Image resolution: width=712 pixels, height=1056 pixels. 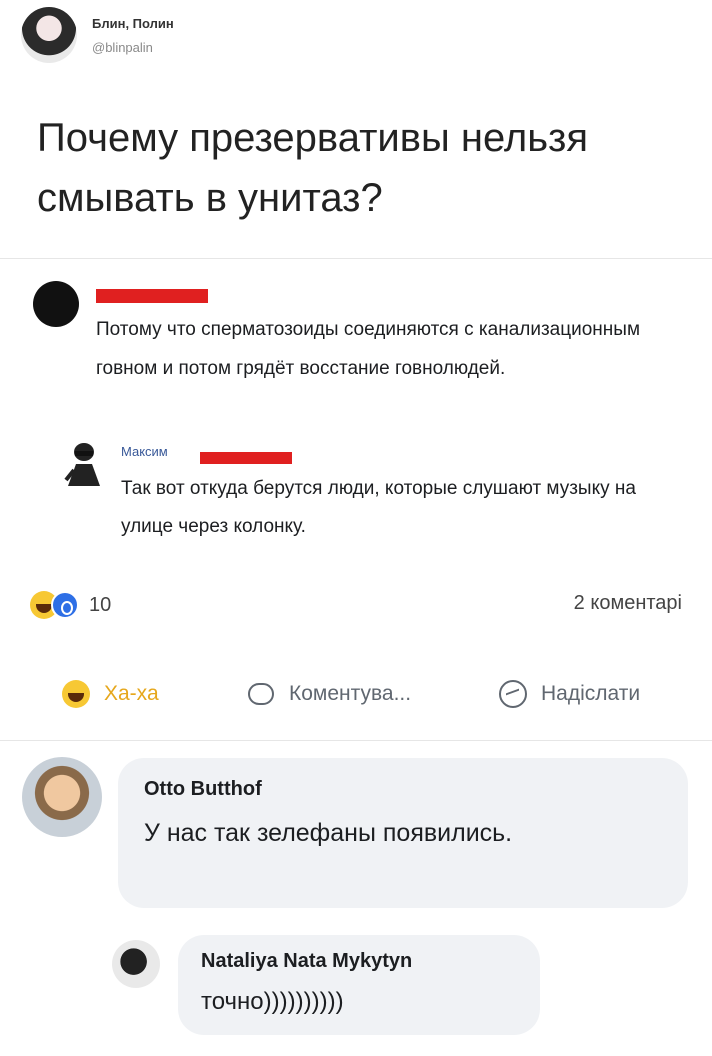 I want to click on haha-icon, so click(x=76, y=694).